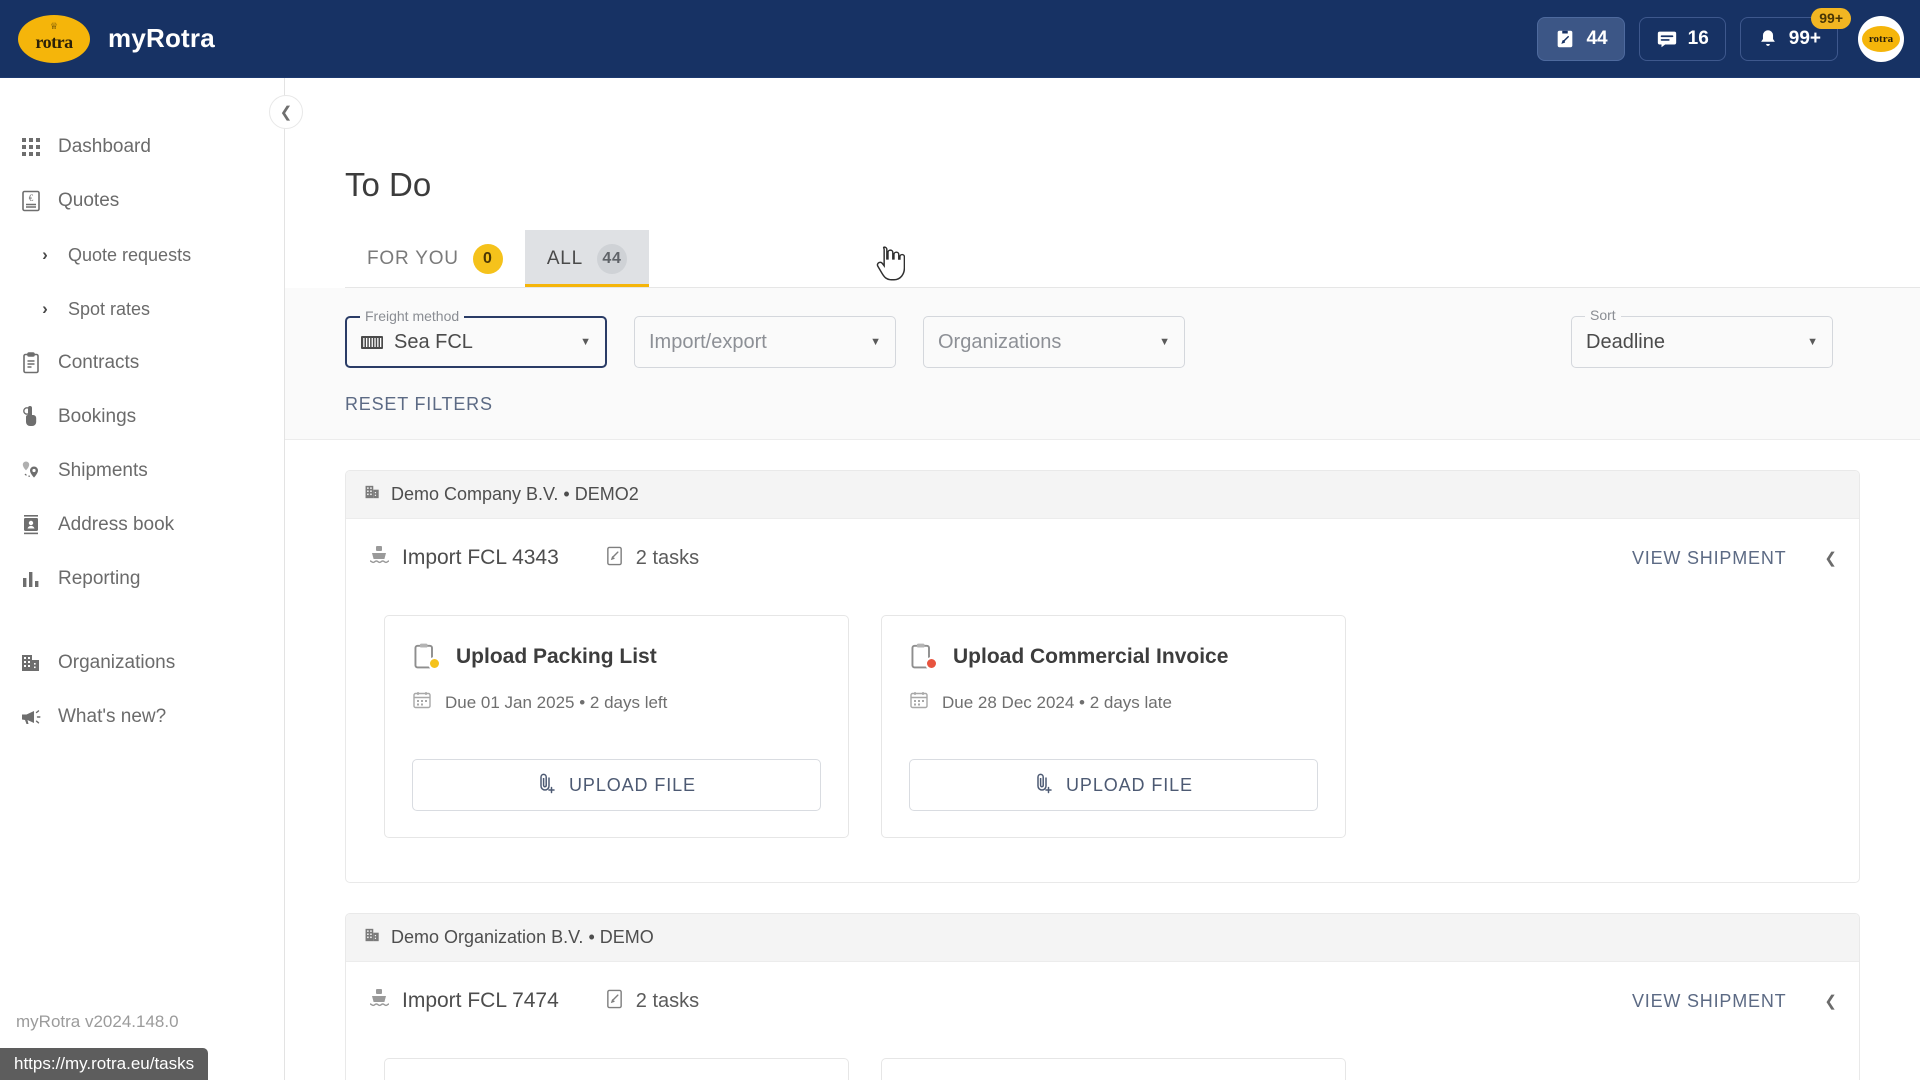 The image size is (1920, 1080). What do you see at coordinates (161, 38) in the screenshot?
I see `app-title: myRotra` at bounding box center [161, 38].